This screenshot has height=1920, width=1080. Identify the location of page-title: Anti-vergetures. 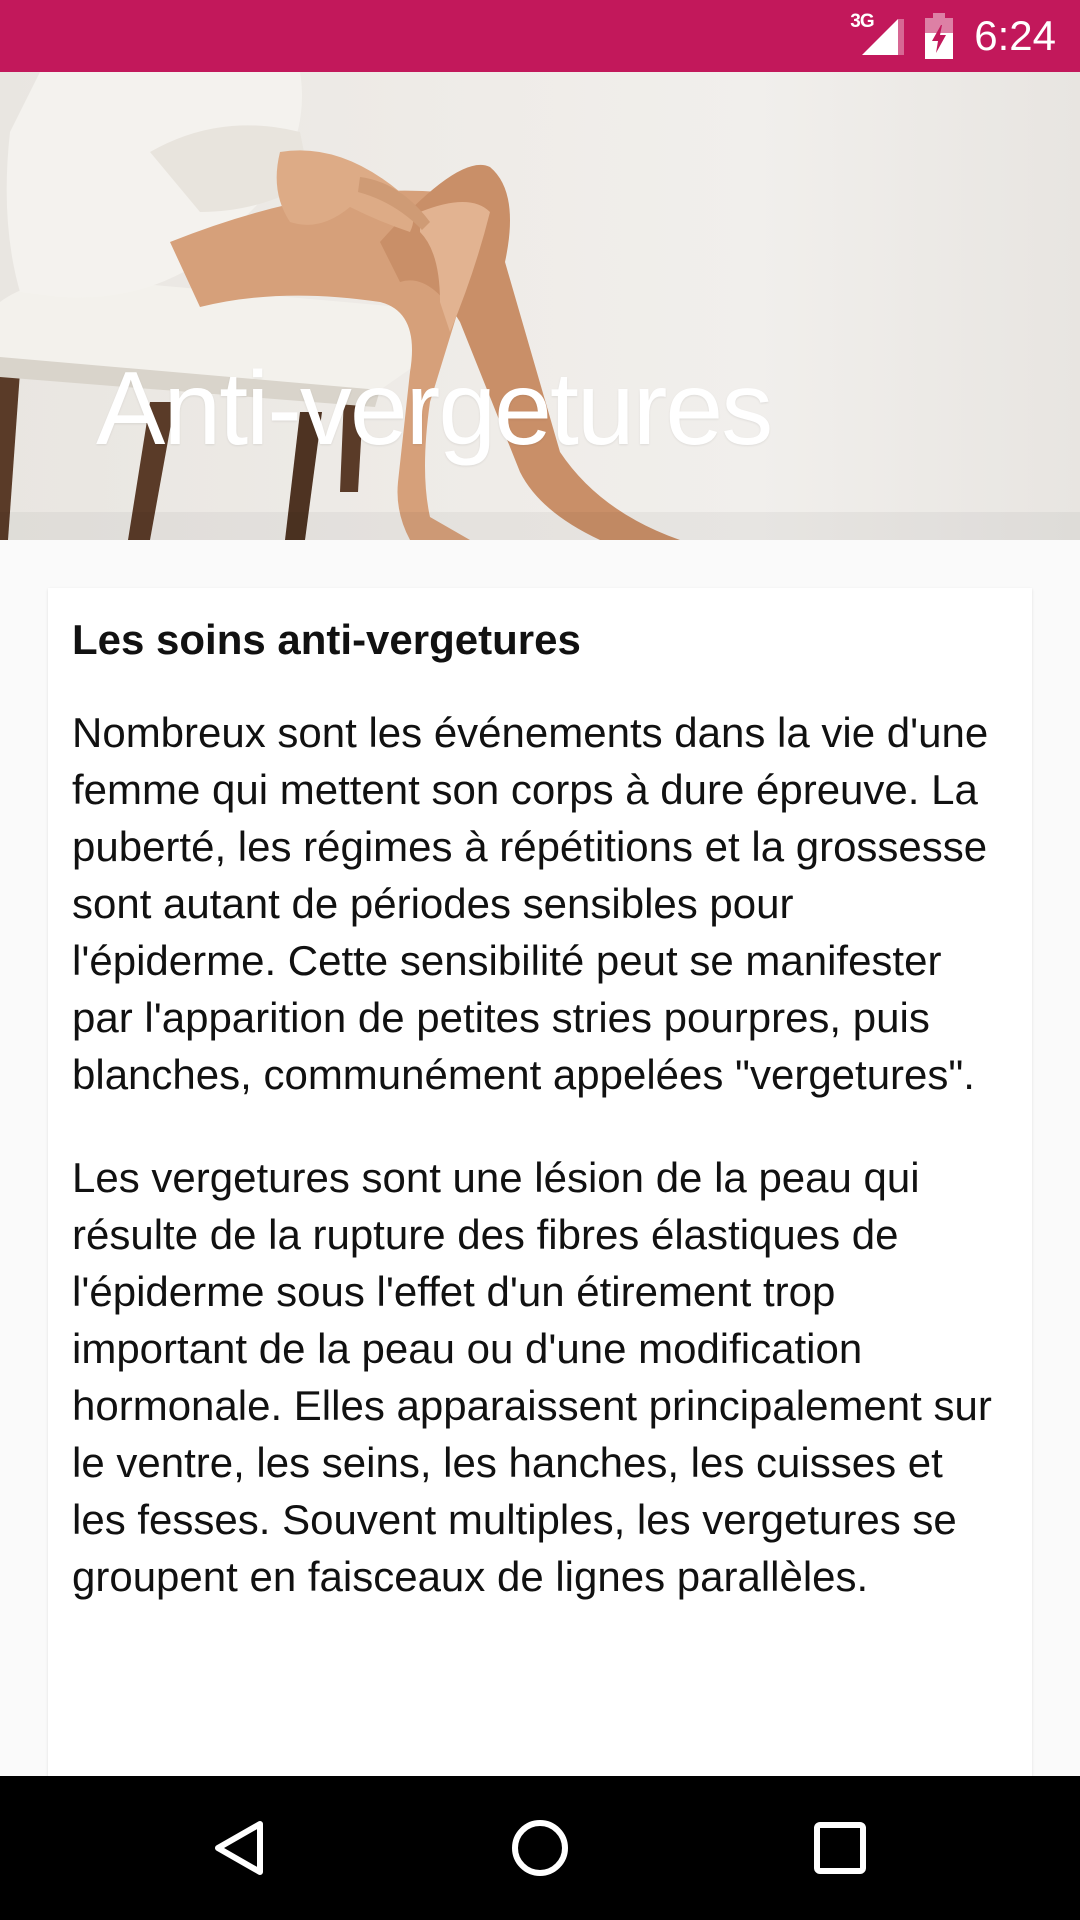
(434, 409).